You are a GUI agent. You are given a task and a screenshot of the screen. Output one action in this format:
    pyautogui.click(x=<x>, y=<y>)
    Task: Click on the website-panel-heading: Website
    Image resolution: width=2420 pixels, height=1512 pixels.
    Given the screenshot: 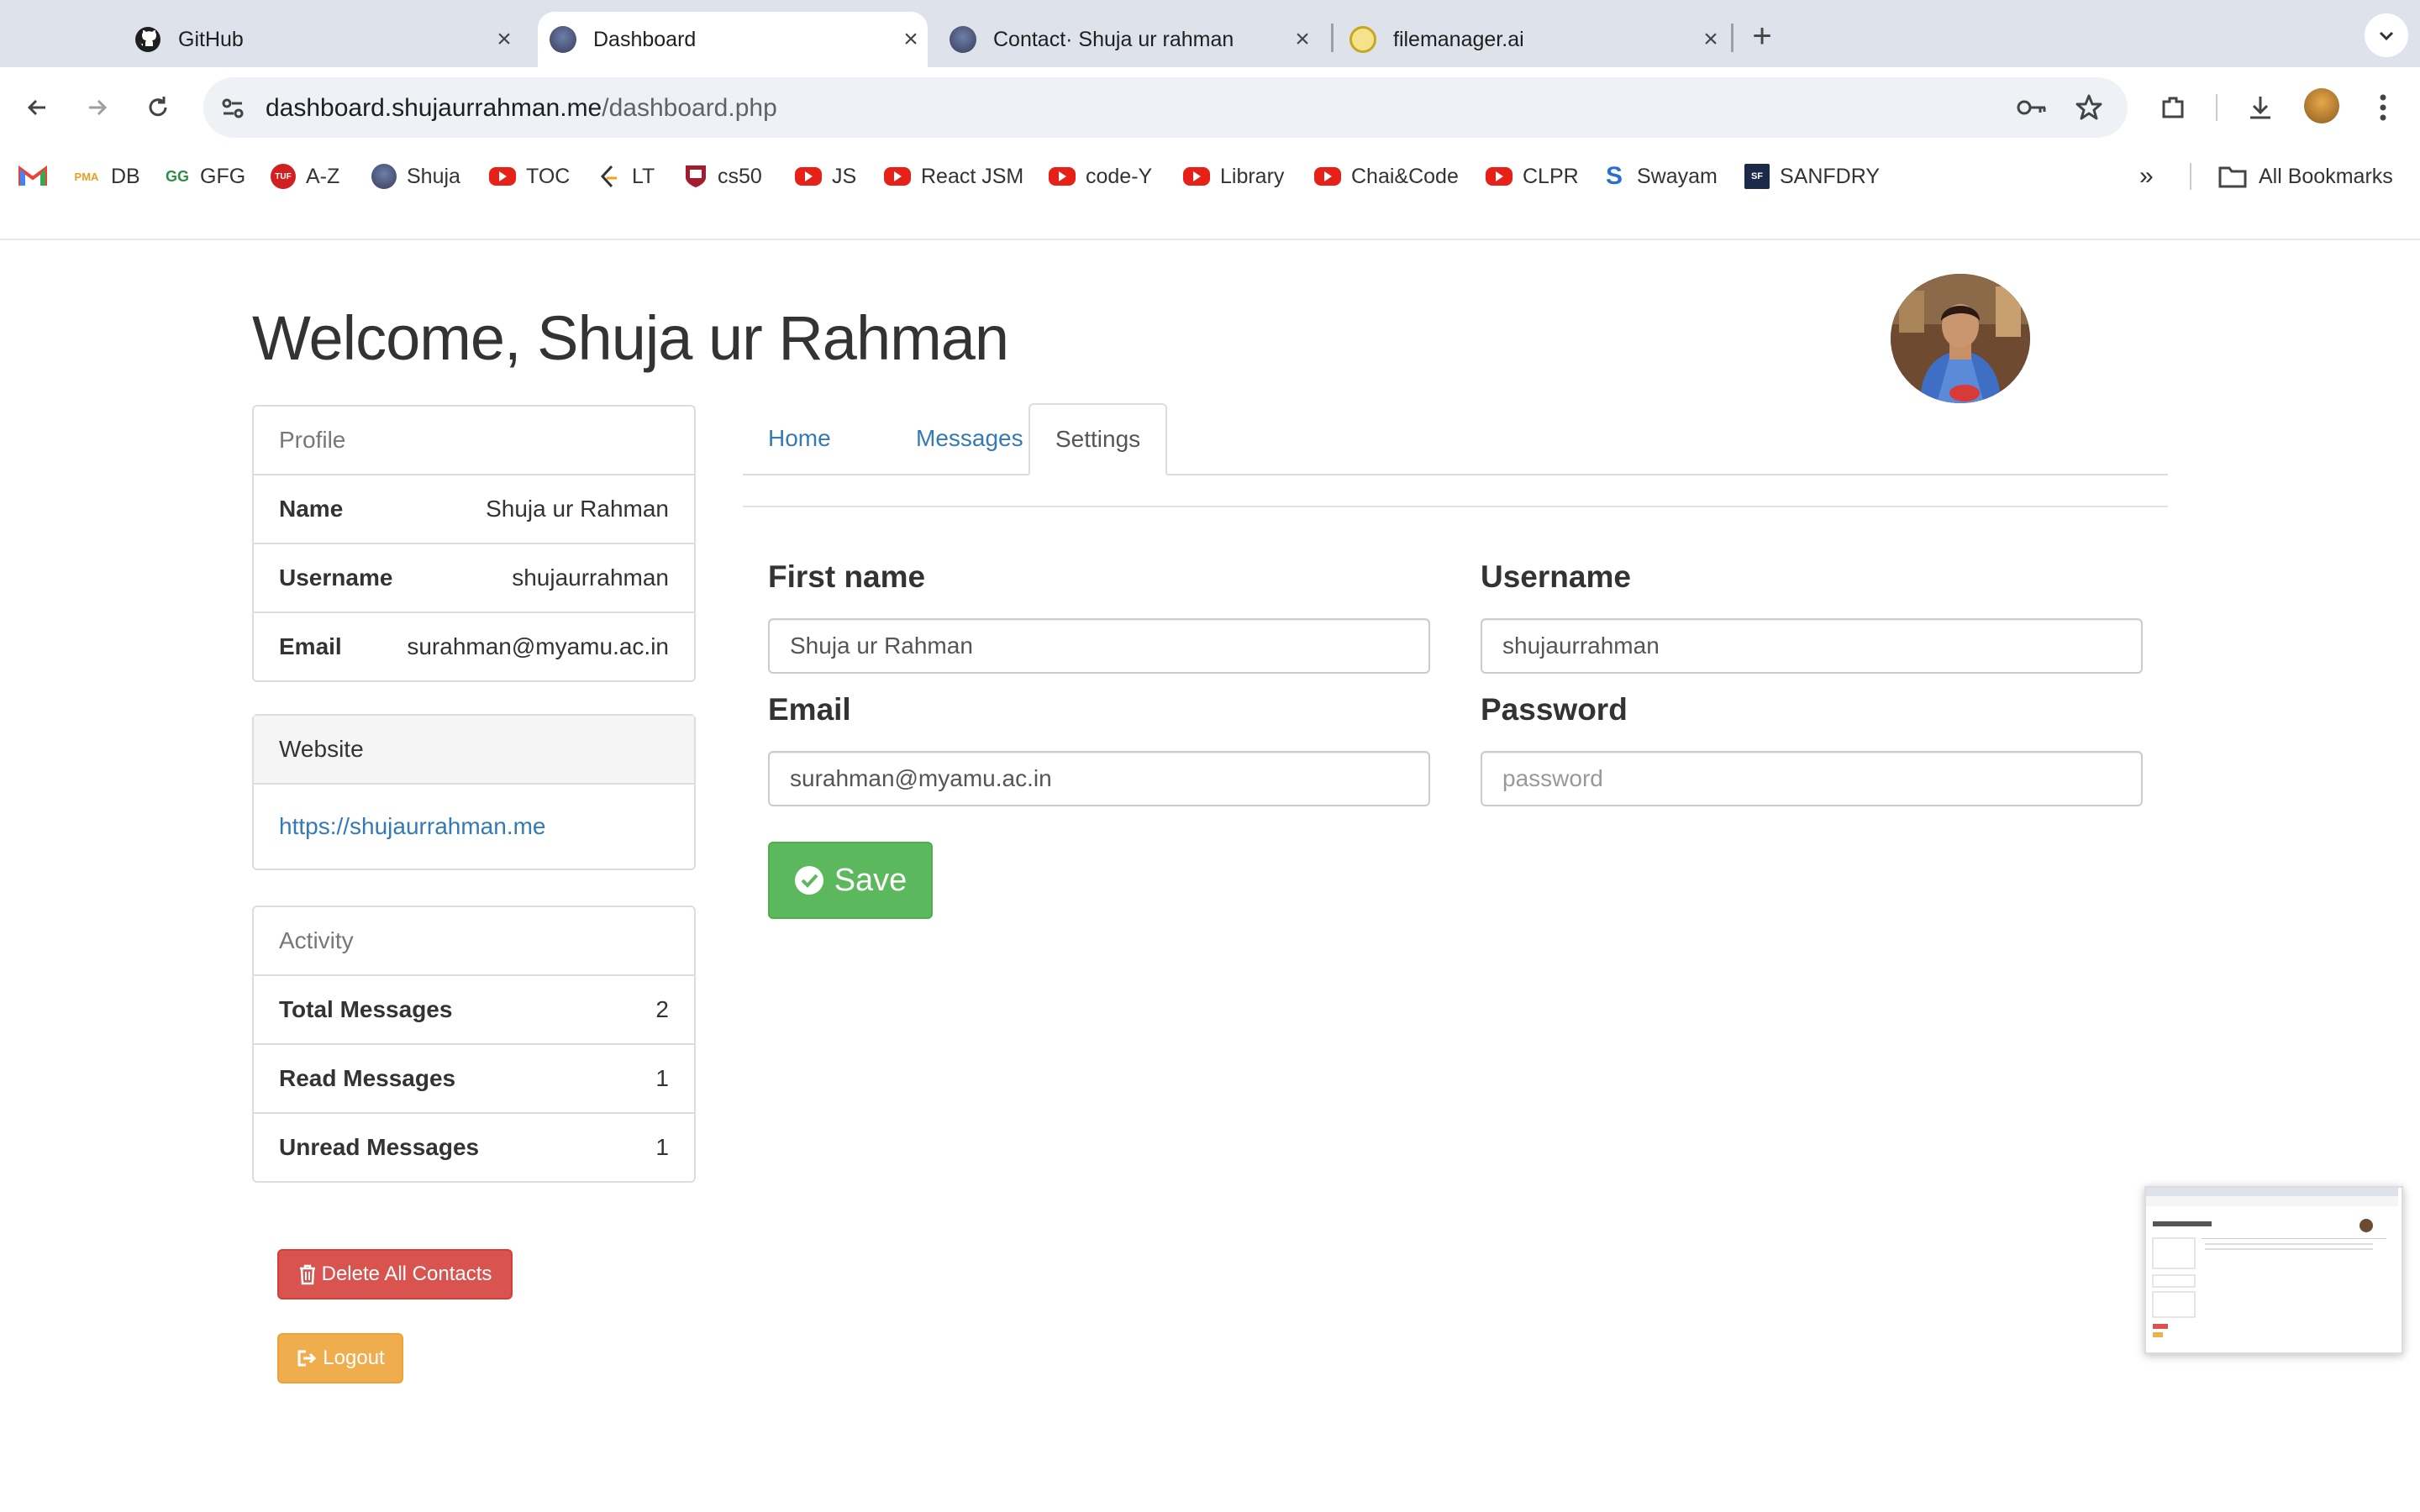 What is the action you would take?
    pyautogui.click(x=474, y=750)
    